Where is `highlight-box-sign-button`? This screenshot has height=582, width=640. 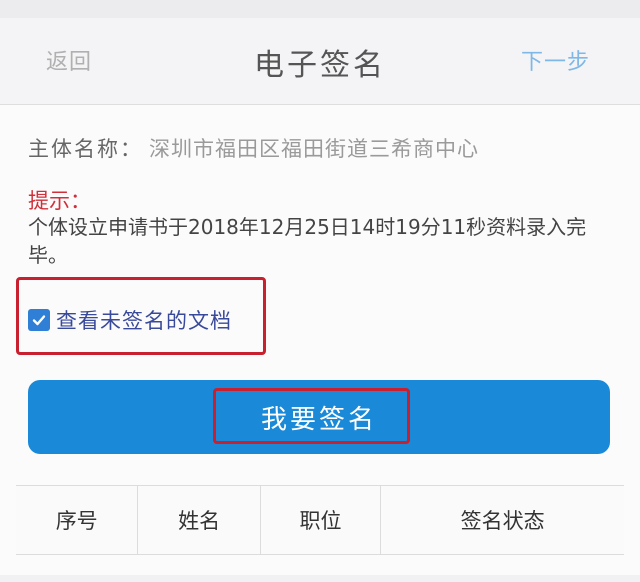
highlight-box-sign-button is located at coordinates (311, 416).